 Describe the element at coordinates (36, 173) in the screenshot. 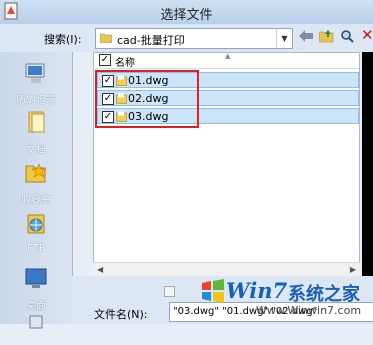

I see `favorites-icon` at that location.